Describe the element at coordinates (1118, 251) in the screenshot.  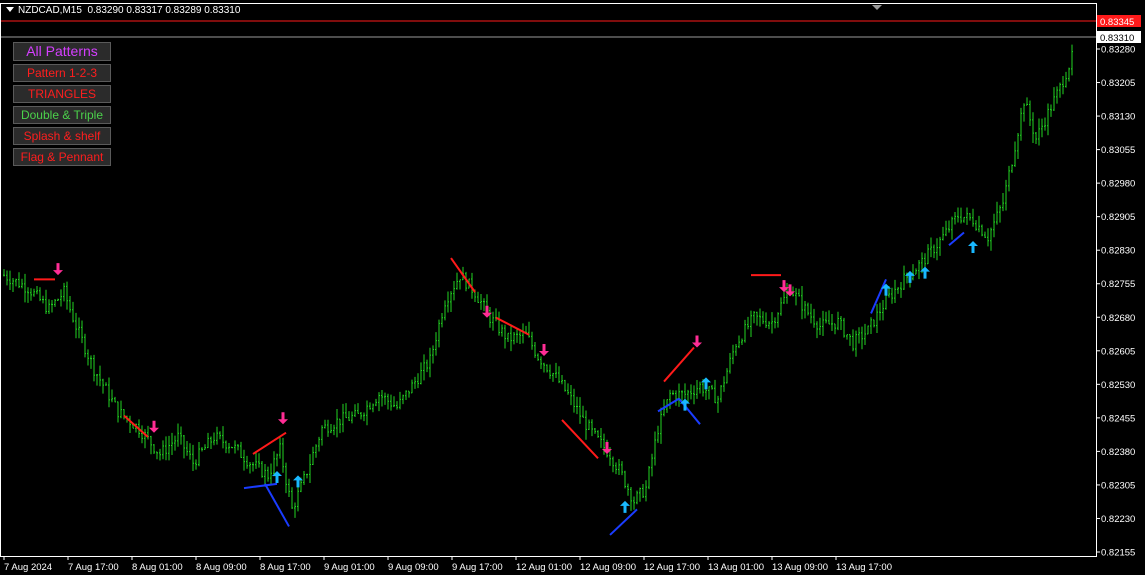
I see `y-tick-label: 0.82830` at that location.